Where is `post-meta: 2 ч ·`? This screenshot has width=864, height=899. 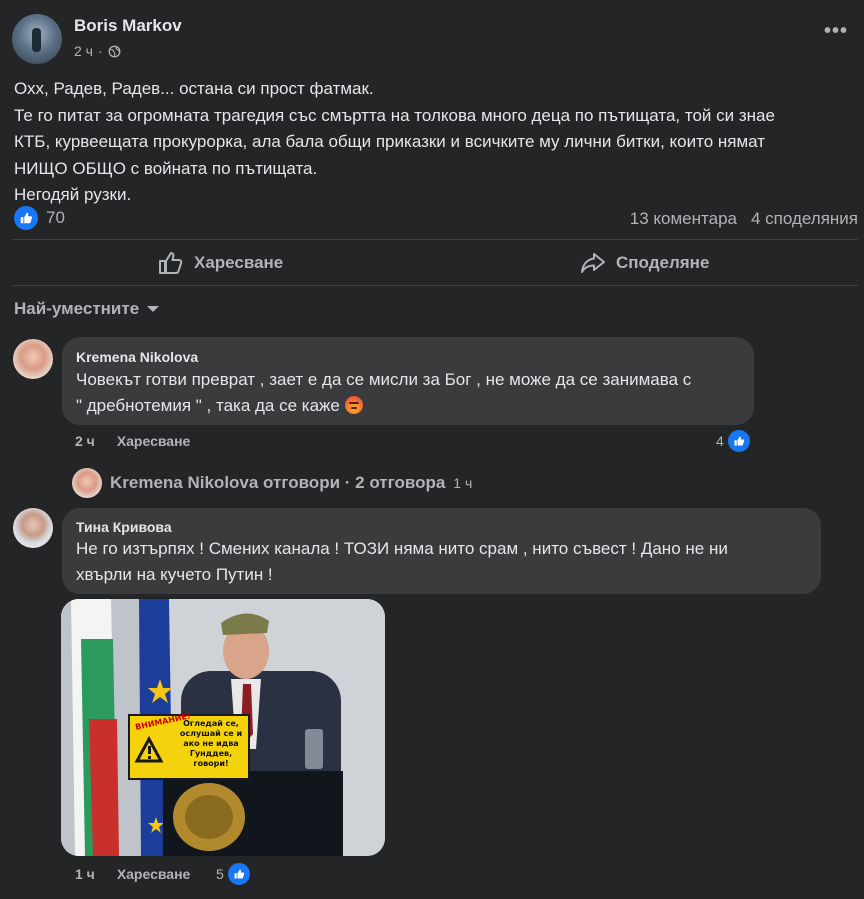 post-meta: 2 ч · is located at coordinates (97, 51).